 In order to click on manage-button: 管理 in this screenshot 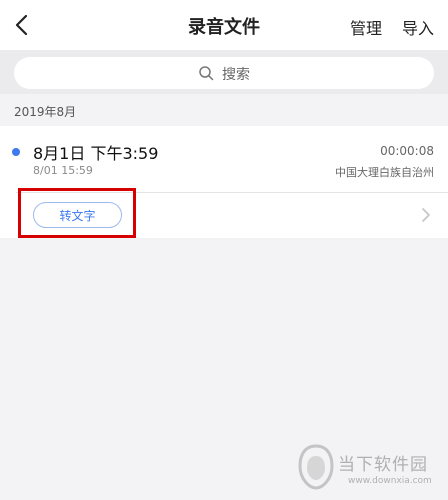, I will do `click(366, 27)`.